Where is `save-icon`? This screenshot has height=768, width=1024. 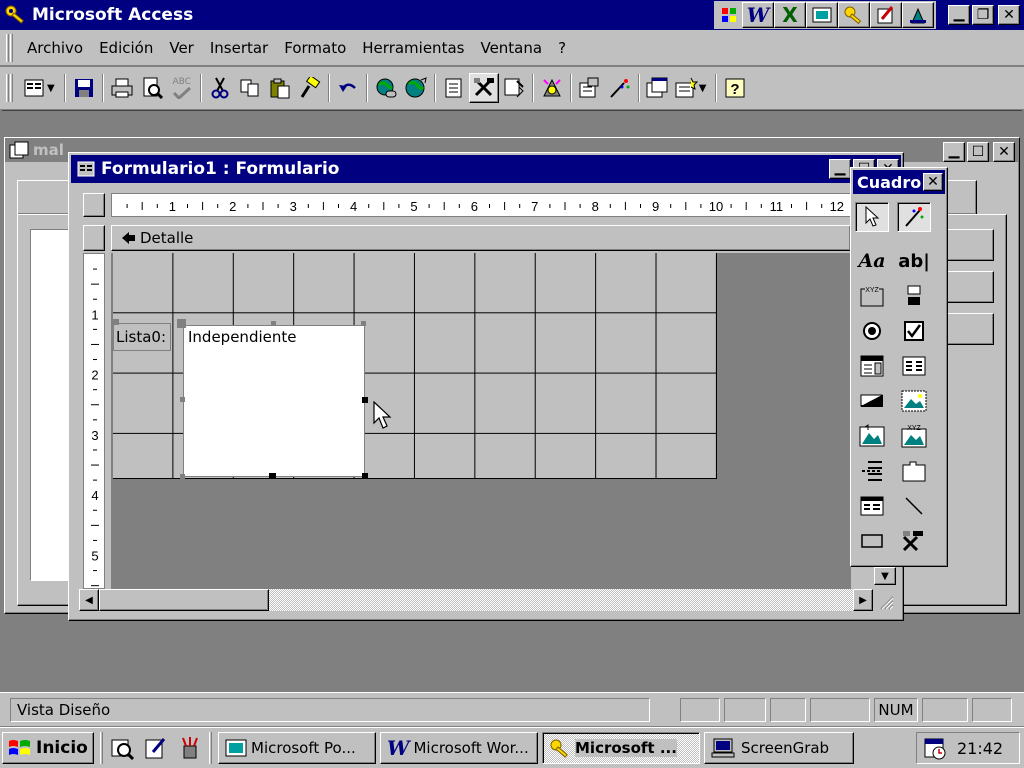 save-icon is located at coordinates (84, 88).